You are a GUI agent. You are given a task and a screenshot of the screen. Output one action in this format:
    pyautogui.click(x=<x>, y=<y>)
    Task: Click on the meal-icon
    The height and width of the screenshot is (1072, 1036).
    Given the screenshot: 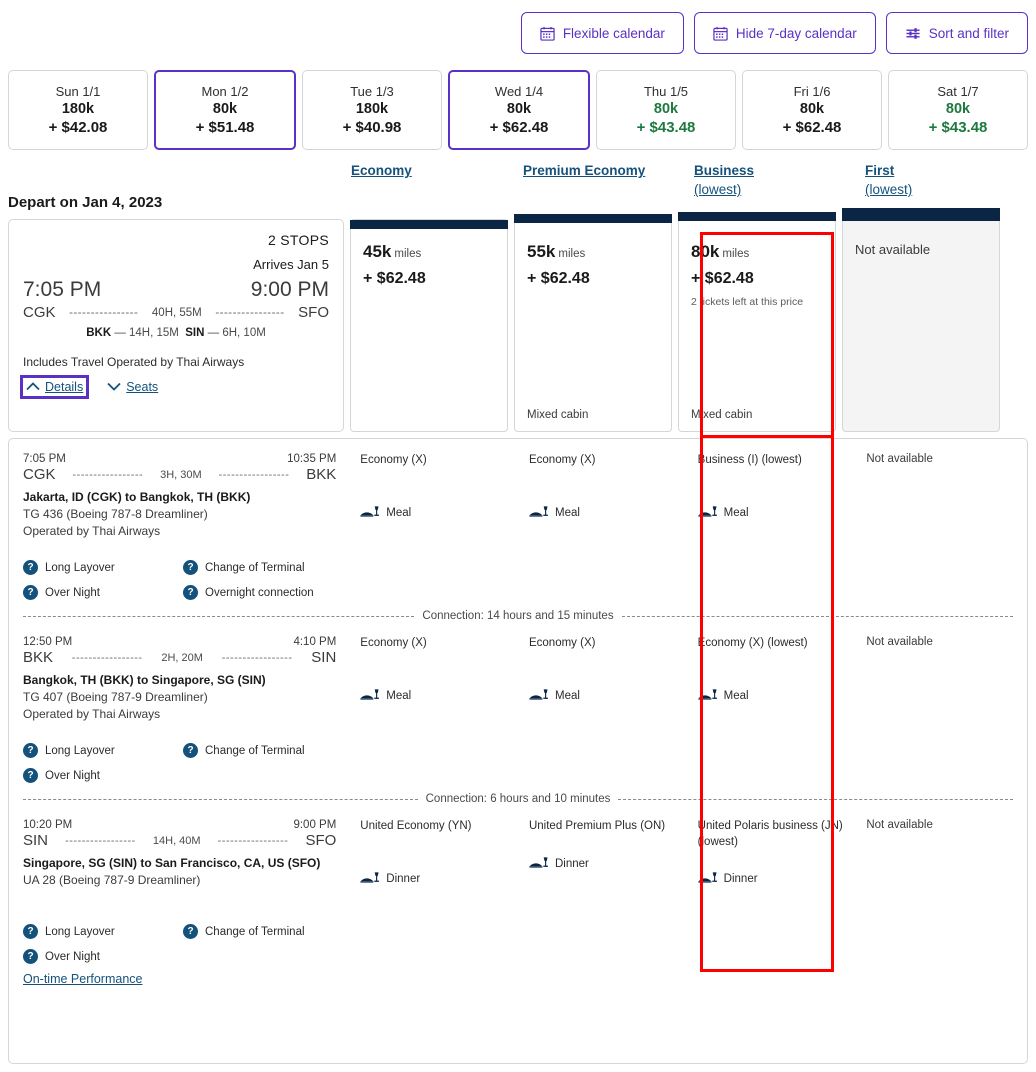 What is the action you would take?
    pyautogui.click(x=370, y=513)
    